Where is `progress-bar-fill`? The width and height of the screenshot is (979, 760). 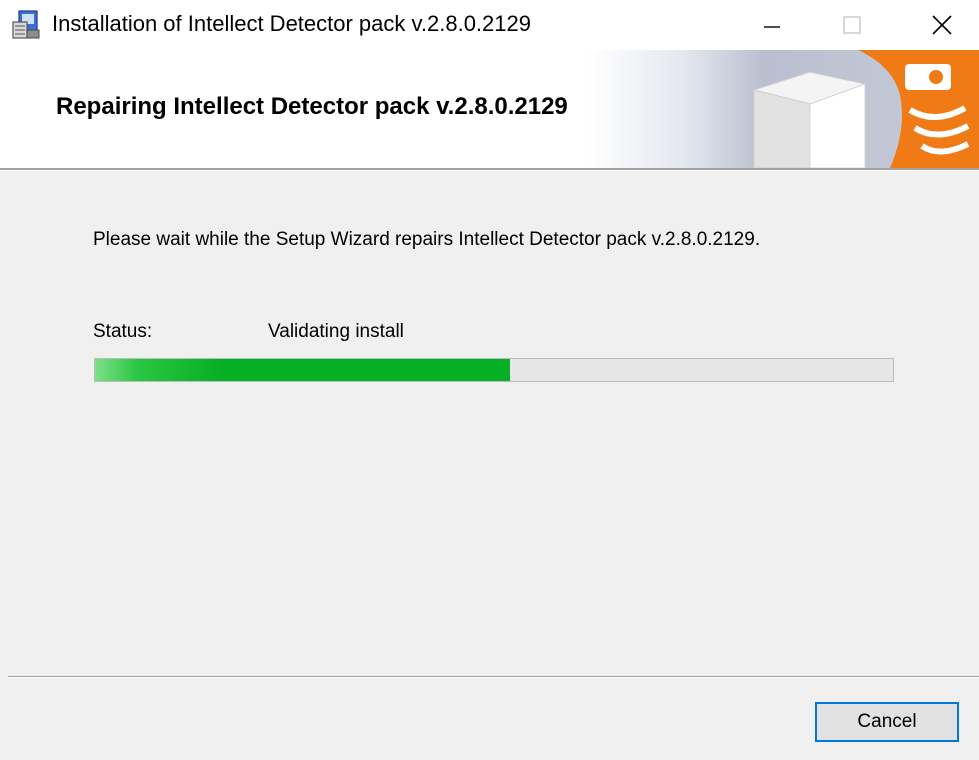 progress-bar-fill is located at coordinates (302, 370).